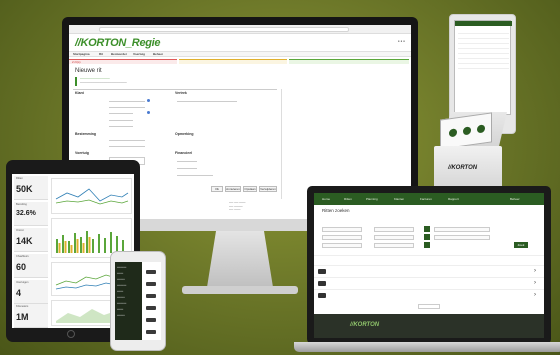  I want to click on kpi-tile: Ritten 50K, so click(31, 188).